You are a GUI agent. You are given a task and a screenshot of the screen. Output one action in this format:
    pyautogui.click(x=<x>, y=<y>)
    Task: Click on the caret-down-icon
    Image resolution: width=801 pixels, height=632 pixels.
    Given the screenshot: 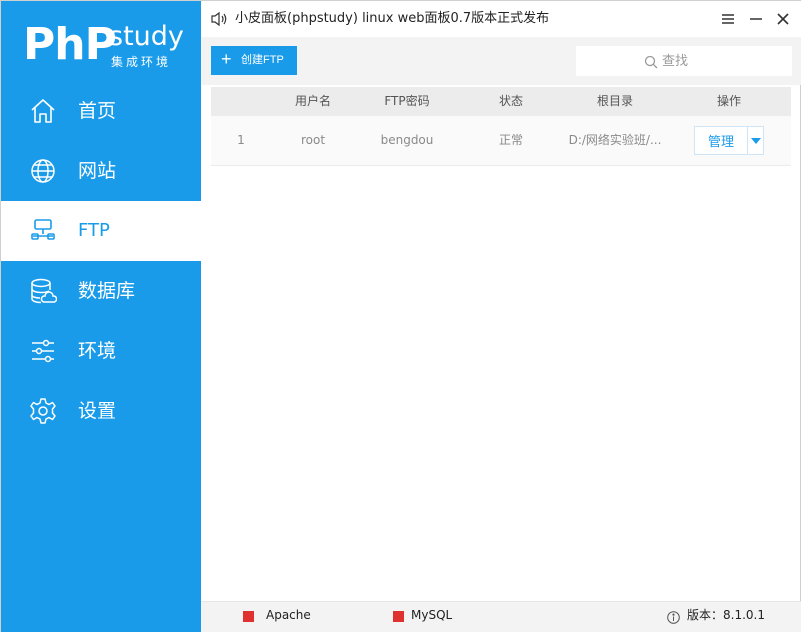 What is the action you would take?
    pyautogui.click(x=756, y=140)
    